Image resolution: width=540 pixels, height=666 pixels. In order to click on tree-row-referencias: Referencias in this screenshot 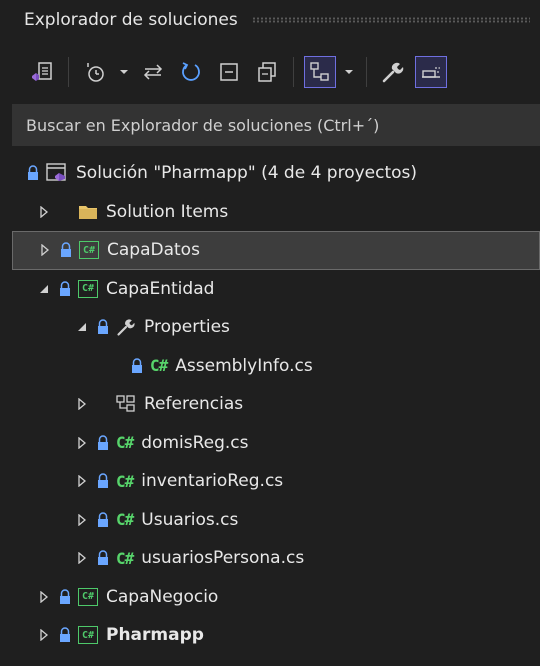, I will do `click(270, 404)`.